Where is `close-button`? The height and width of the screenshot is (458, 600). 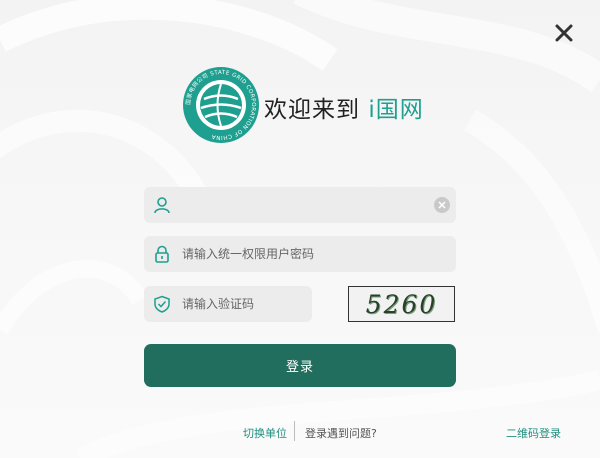
close-button is located at coordinates (564, 33).